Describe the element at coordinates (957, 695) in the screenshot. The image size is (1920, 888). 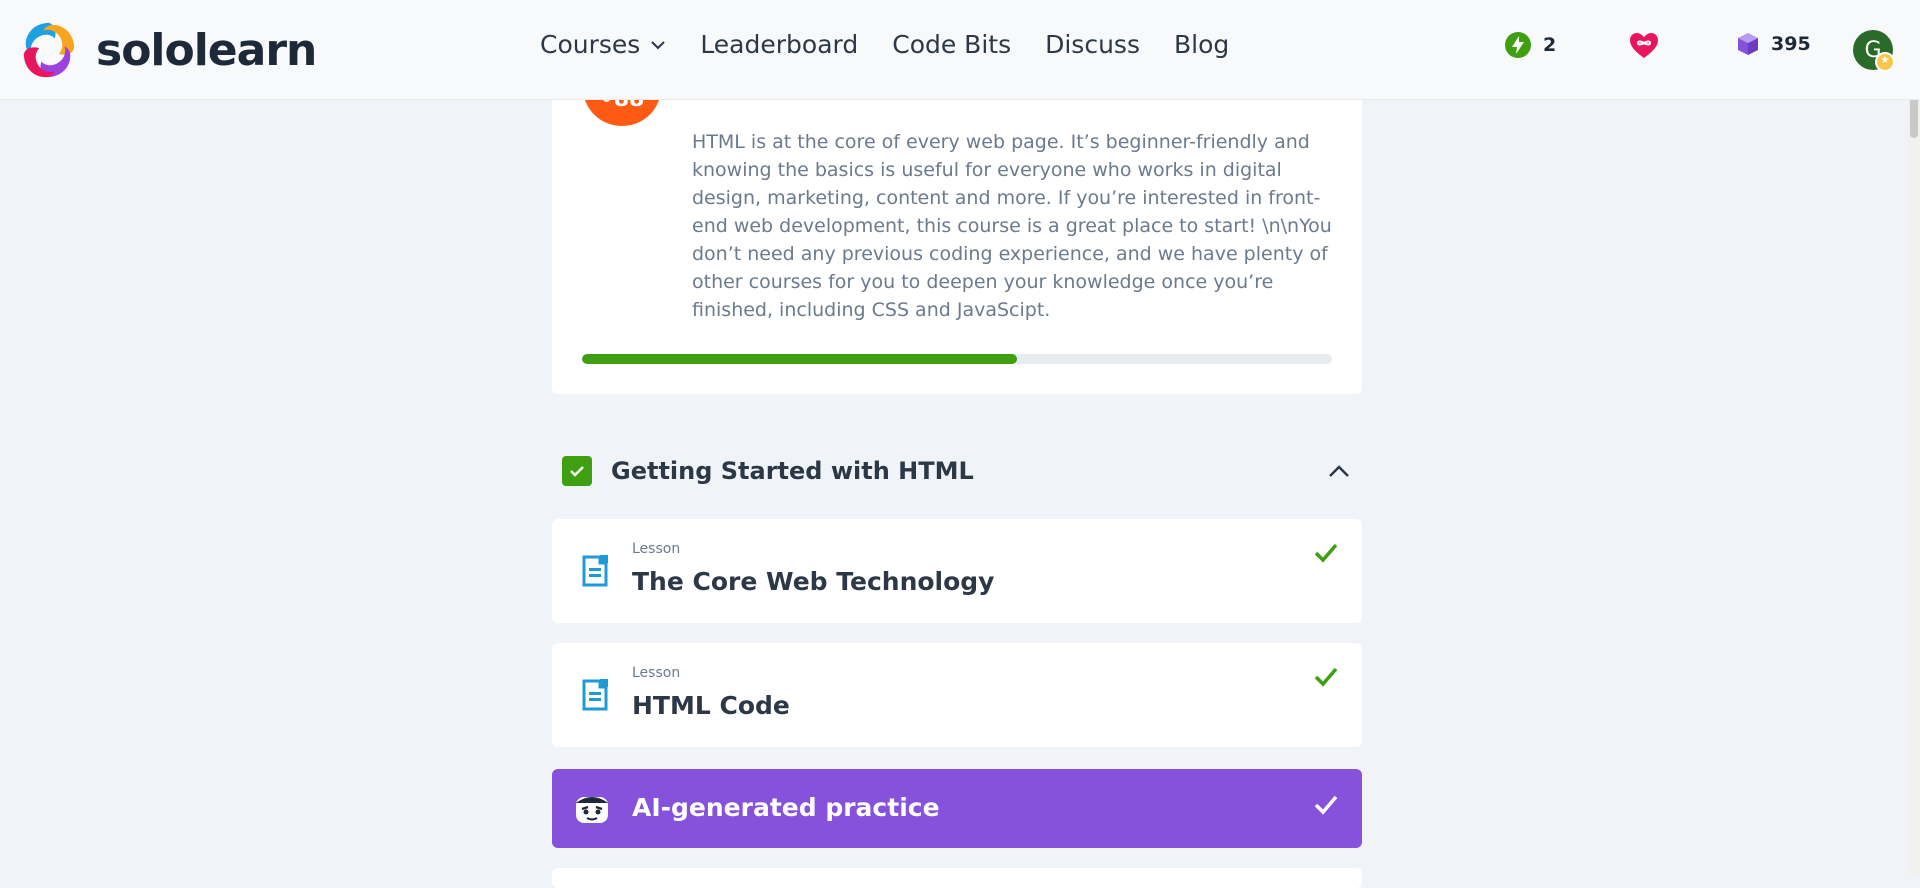
I see `lesson-item: Lesson HTML Code` at that location.